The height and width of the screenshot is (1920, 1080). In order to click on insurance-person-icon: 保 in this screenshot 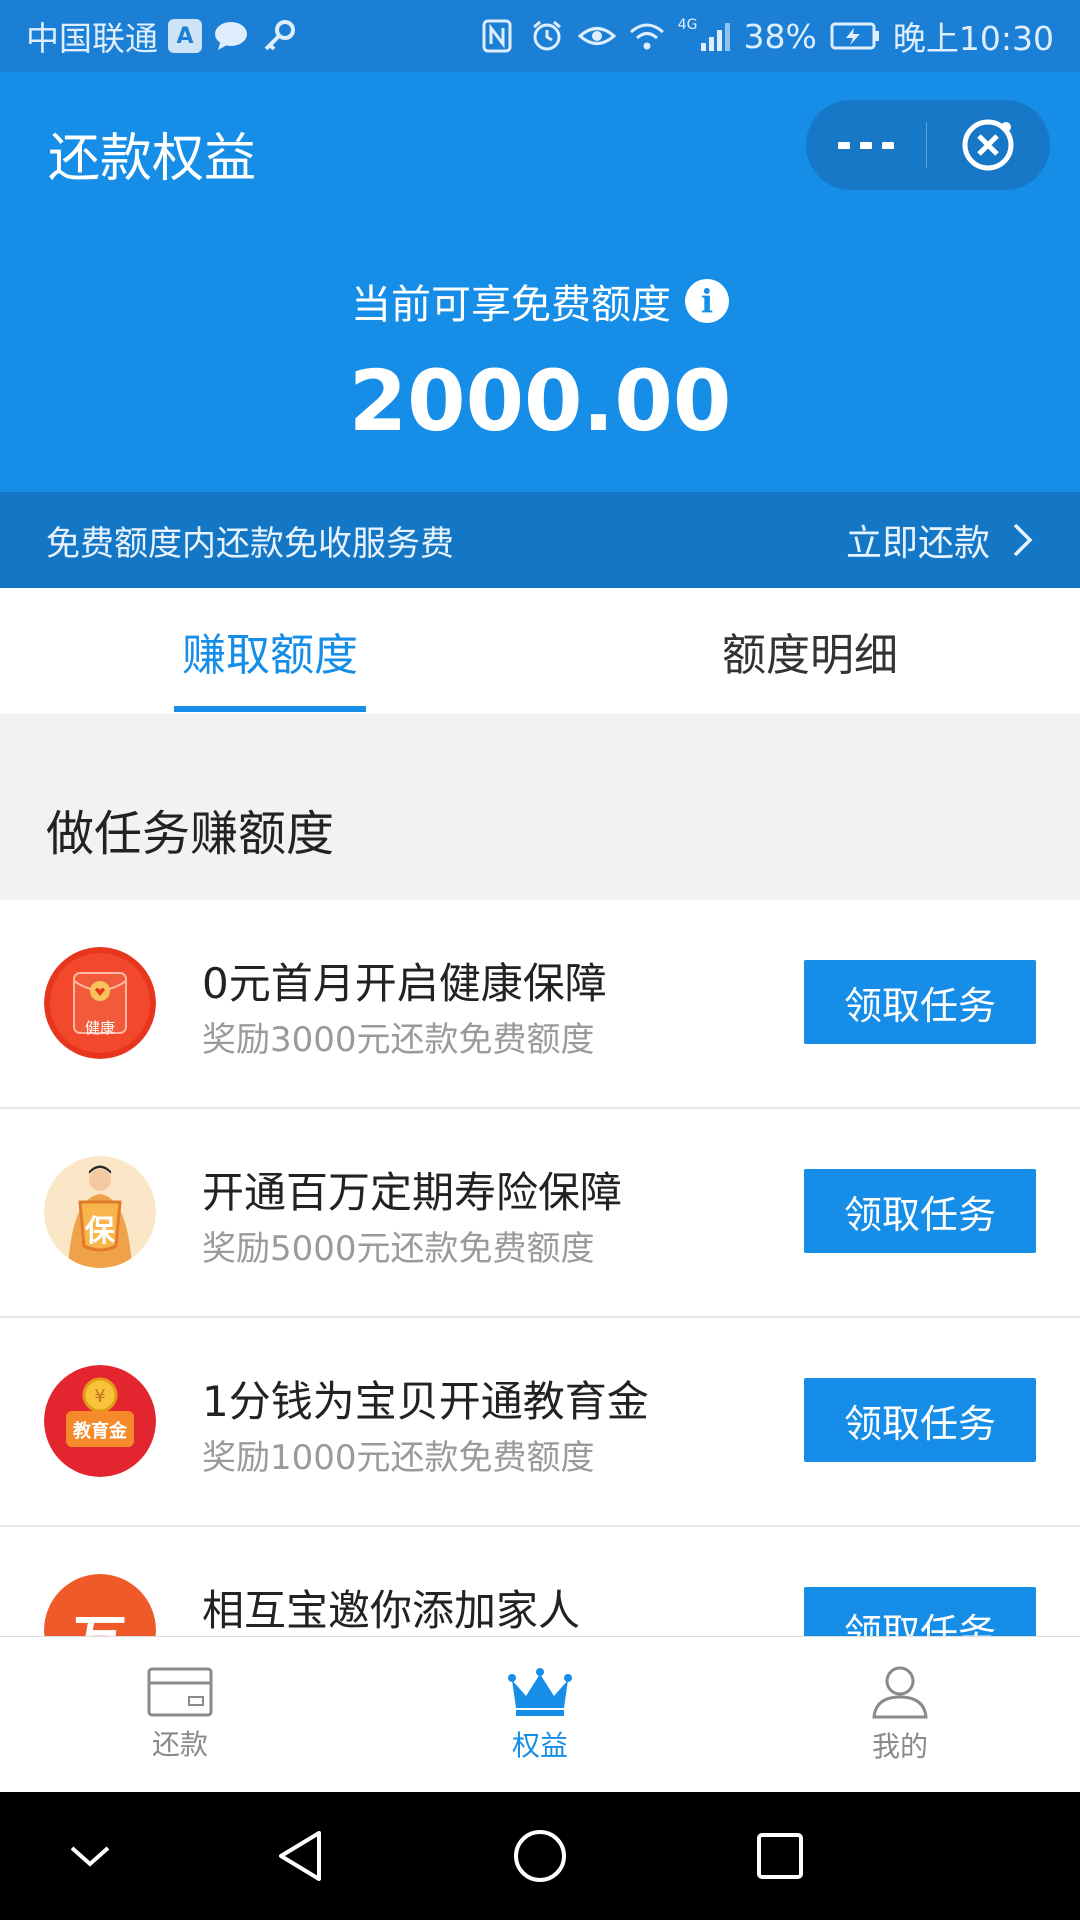, I will do `click(100, 1212)`.